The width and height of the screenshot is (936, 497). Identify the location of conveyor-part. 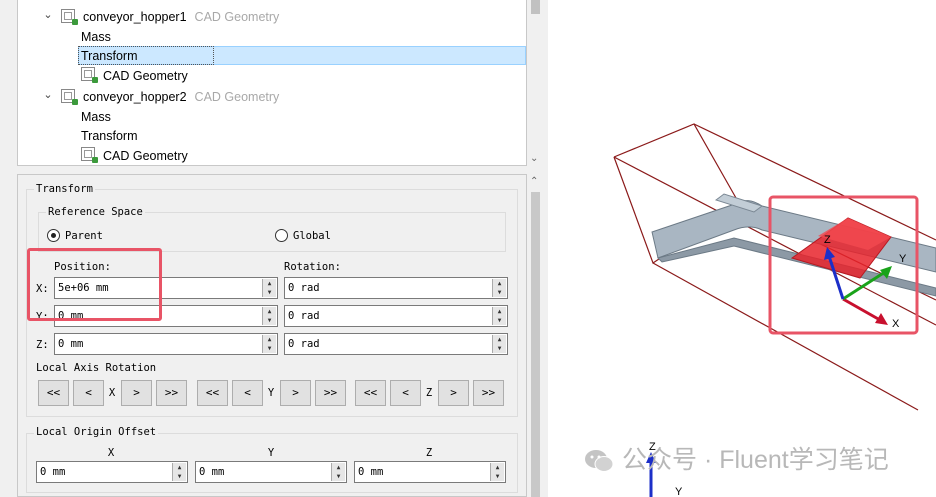
(793, 245).